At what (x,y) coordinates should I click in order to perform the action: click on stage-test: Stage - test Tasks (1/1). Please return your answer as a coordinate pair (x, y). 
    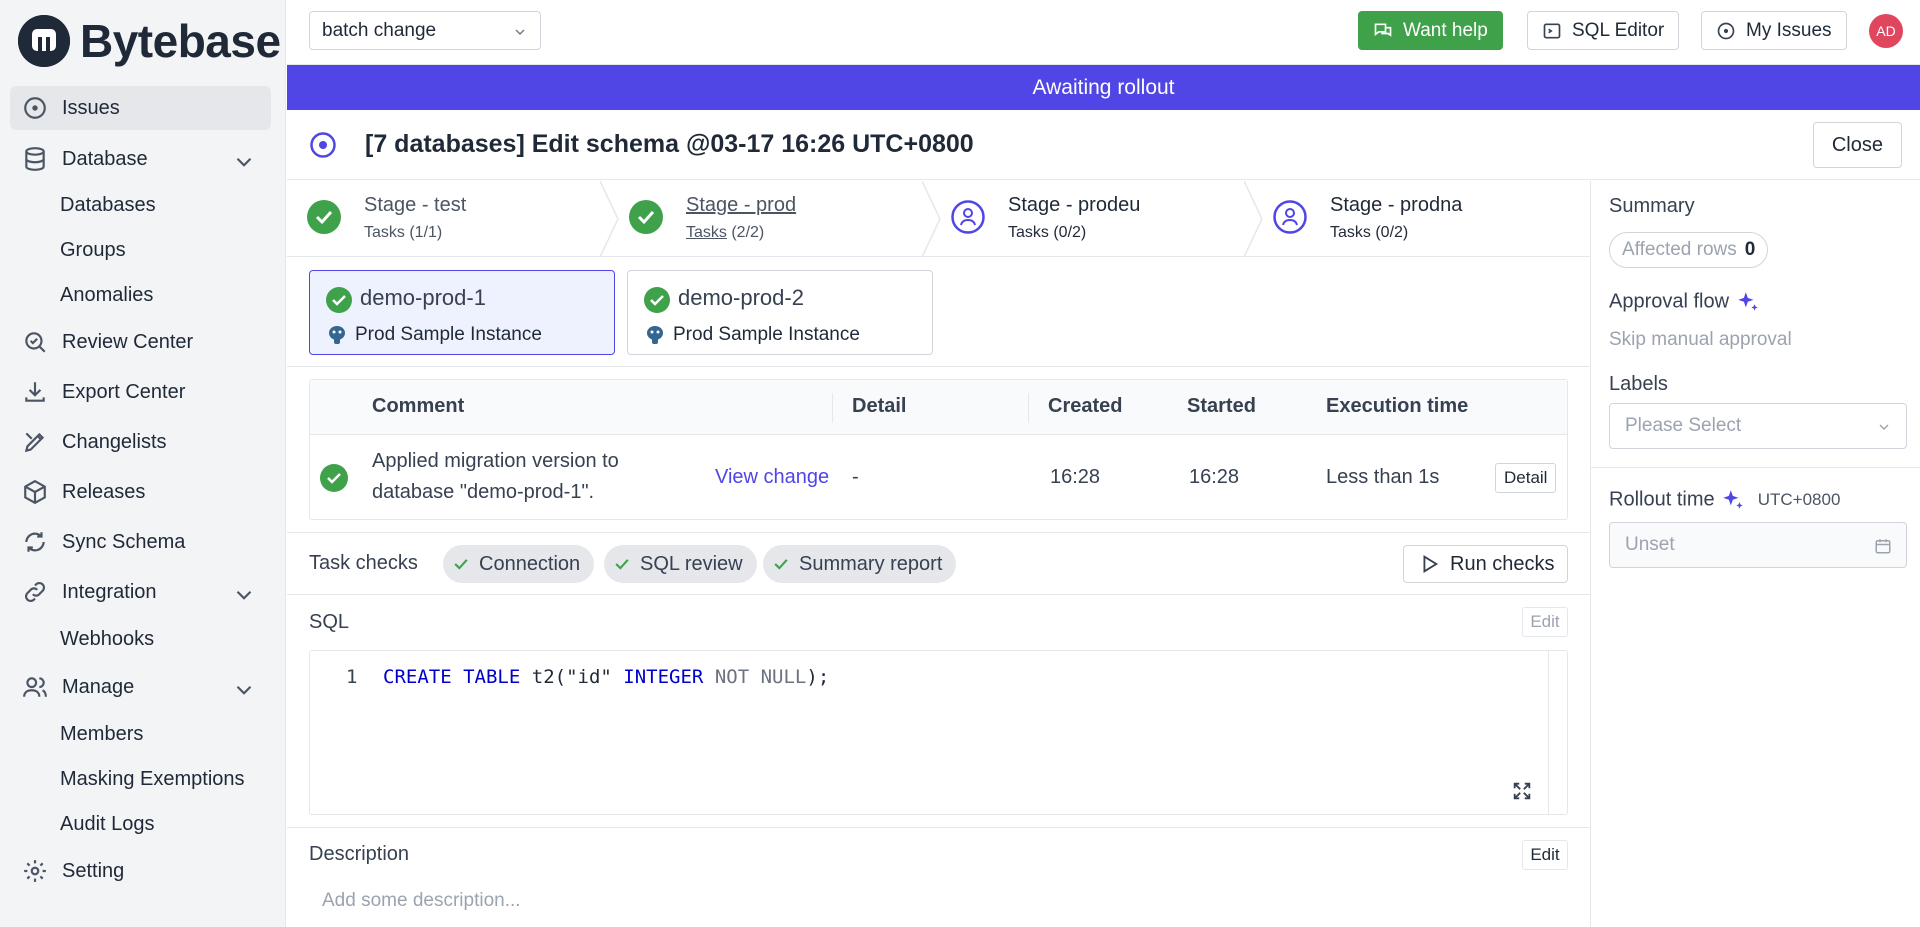
    Looking at the image, I should click on (442, 219).